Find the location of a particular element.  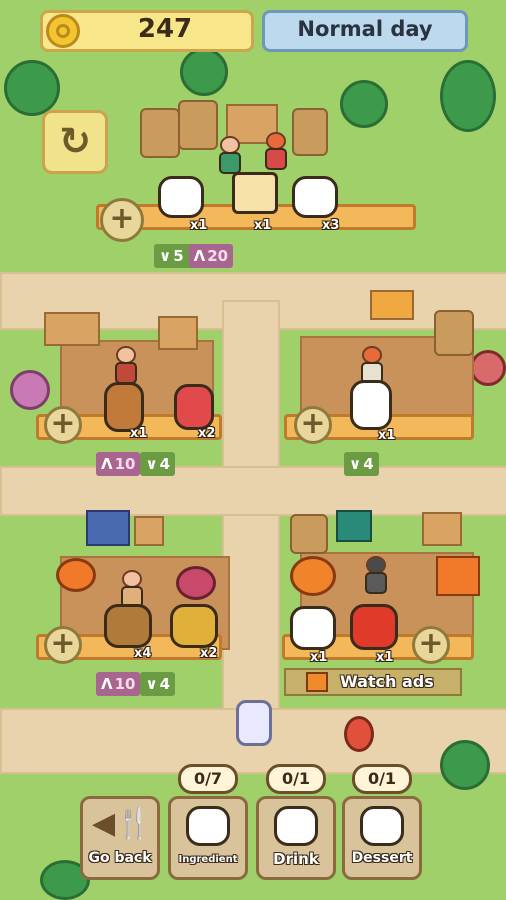

drink-slot-icon is located at coordinates (296, 826).